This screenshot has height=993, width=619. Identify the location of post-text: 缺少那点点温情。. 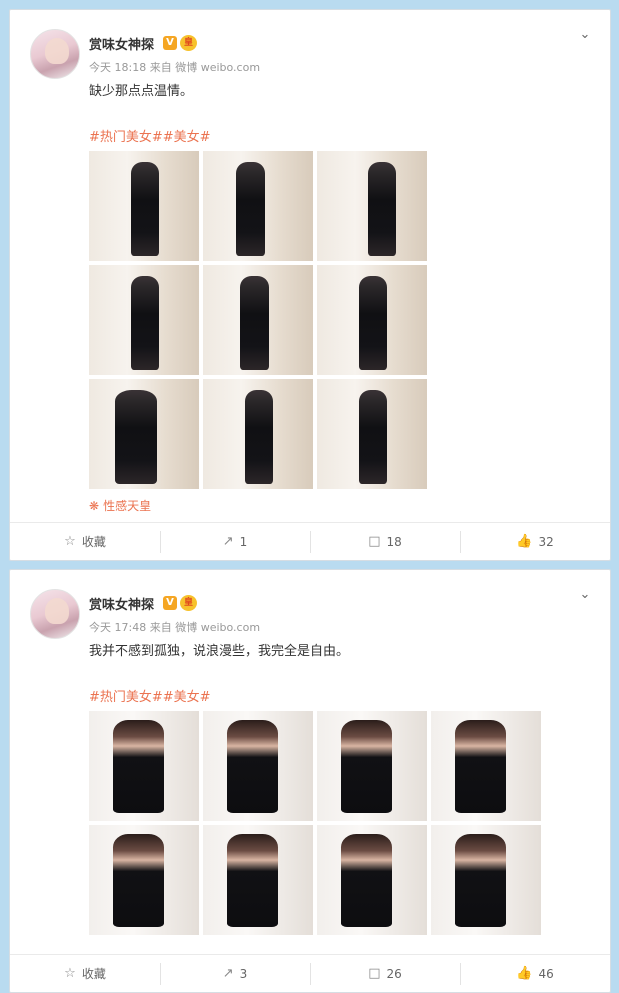
(141, 91).